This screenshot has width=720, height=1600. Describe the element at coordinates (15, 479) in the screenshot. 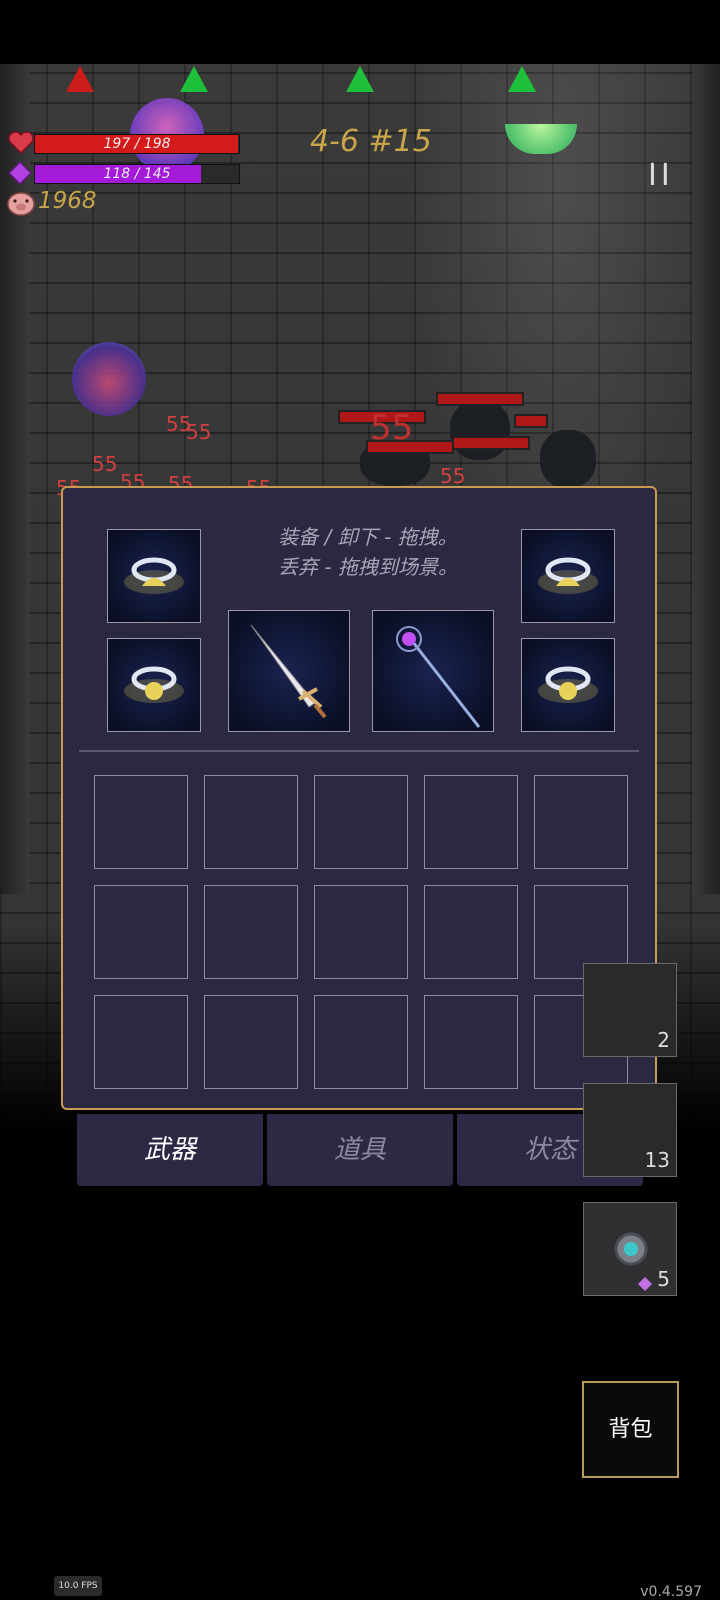

I see `dungeon-wall-left` at that location.